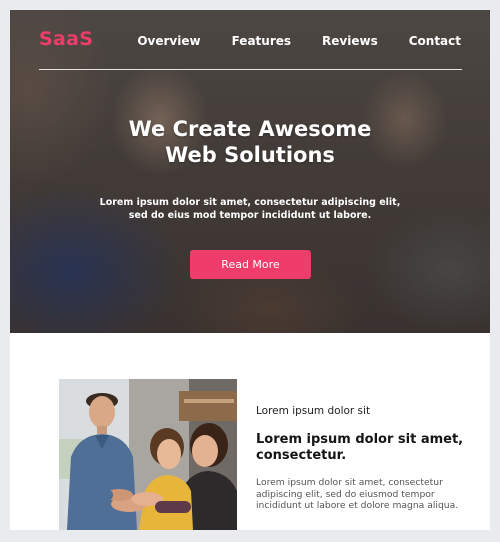 This screenshot has height=542, width=500. I want to click on hero-title-line-2: Web Solutions, so click(250, 155).